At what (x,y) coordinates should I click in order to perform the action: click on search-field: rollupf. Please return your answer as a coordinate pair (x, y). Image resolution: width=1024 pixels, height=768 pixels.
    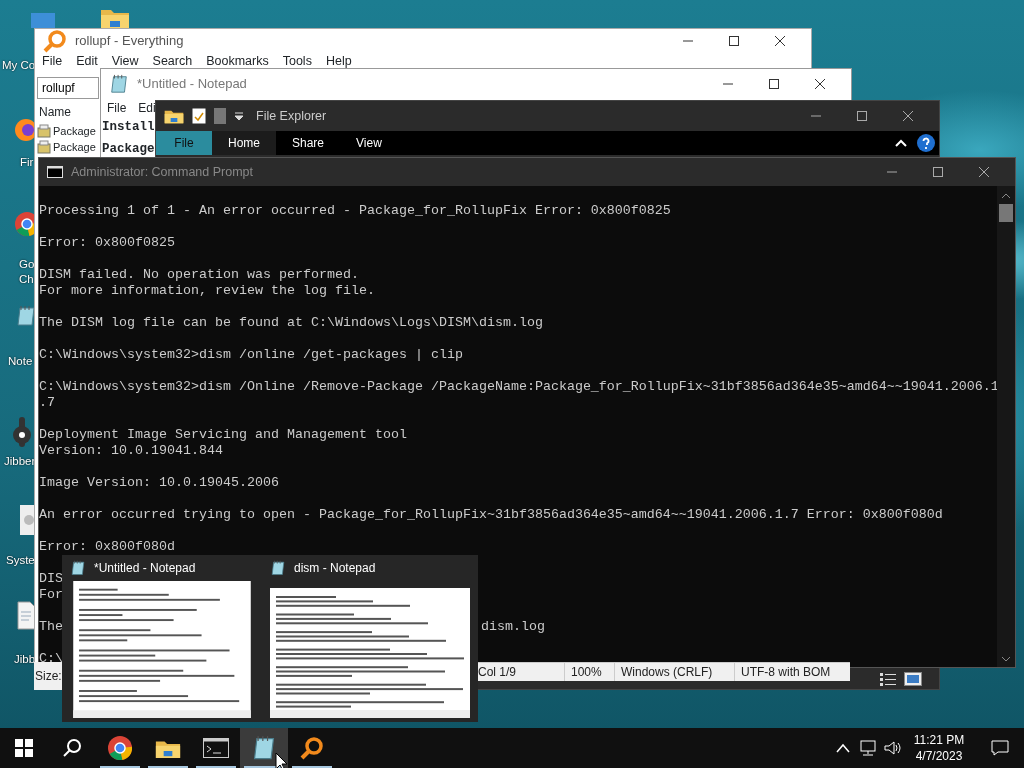
    Looking at the image, I should click on (68, 88).